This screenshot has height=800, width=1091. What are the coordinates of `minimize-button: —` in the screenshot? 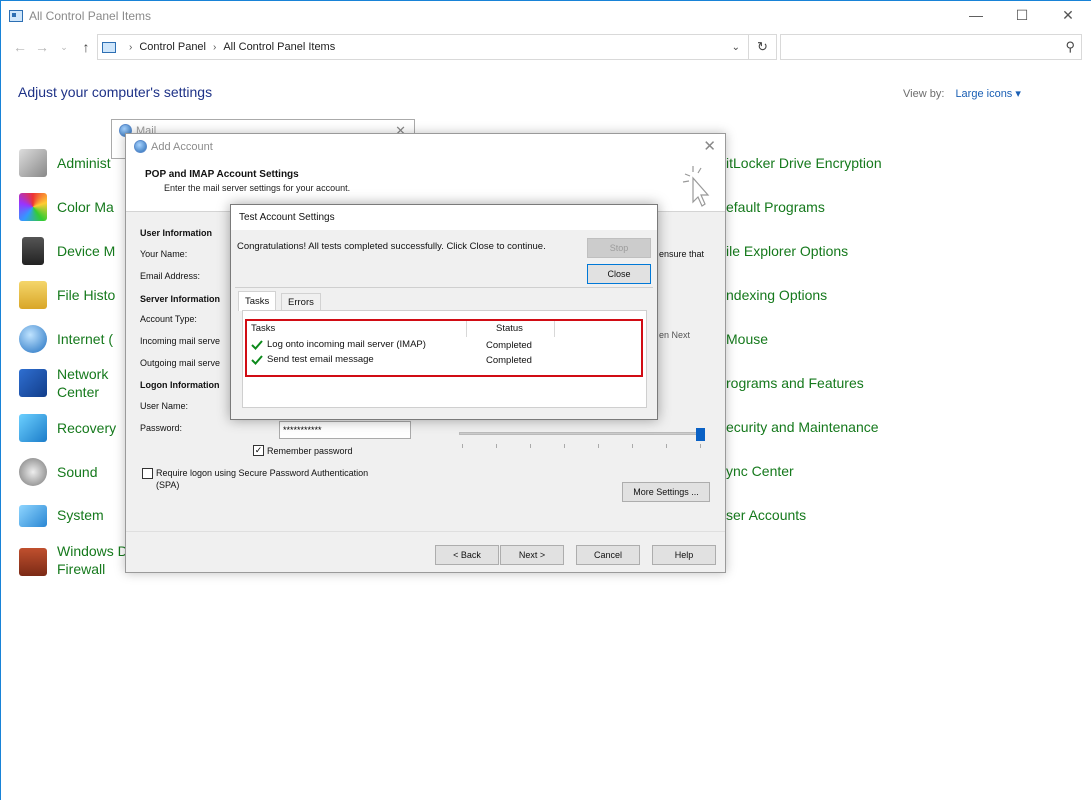 It's located at (976, 15).